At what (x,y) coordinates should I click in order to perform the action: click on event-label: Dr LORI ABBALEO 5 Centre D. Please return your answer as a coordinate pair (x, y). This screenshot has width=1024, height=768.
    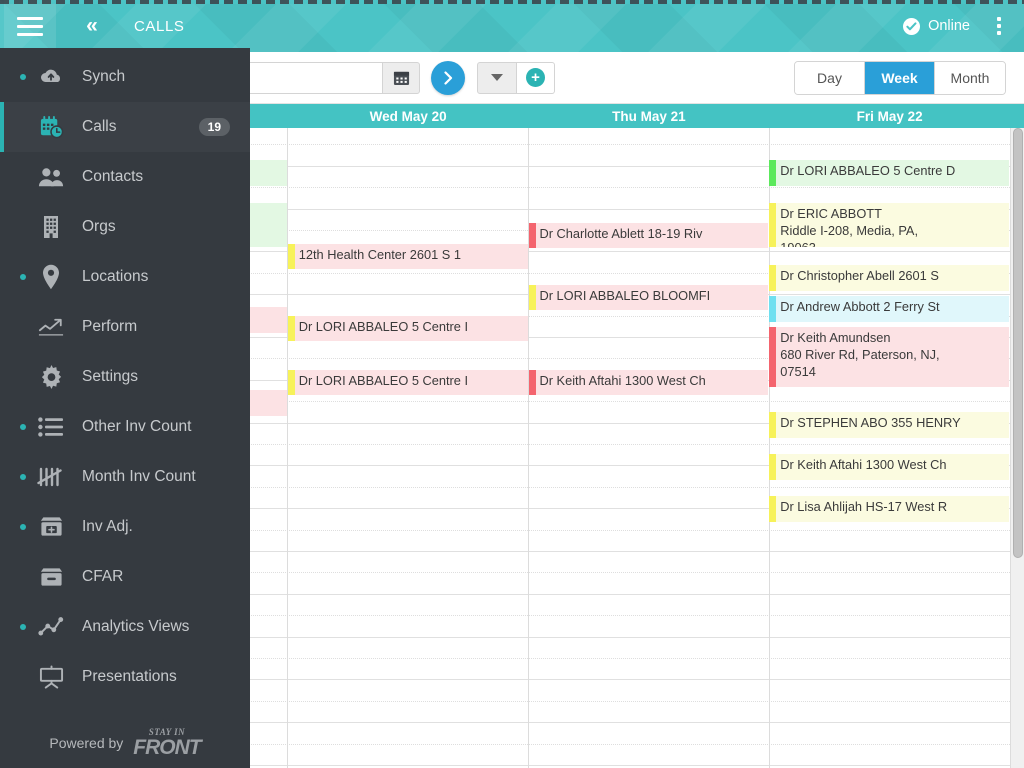
    Looking at the image, I should click on (868, 170).